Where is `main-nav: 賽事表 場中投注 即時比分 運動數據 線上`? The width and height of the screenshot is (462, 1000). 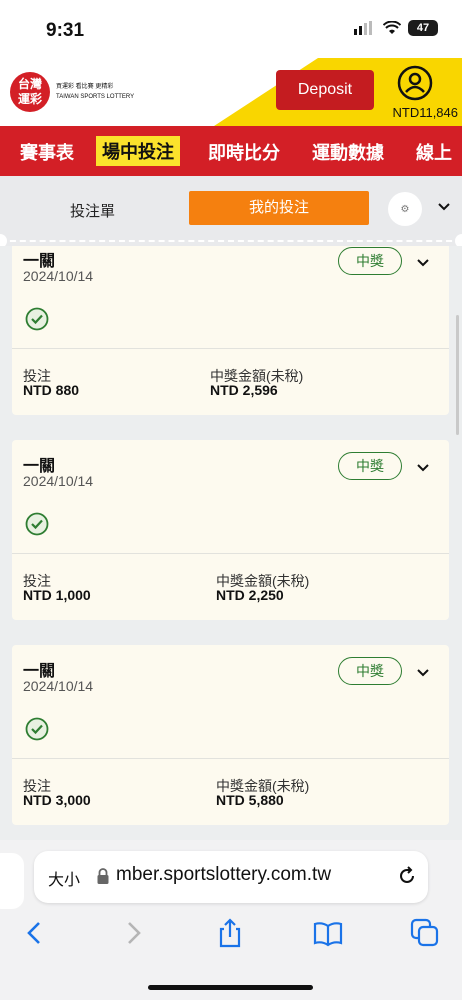
main-nav: 賽事表 場中投注 即時比分 運動數據 線上 is located at coordinates (231, 151).